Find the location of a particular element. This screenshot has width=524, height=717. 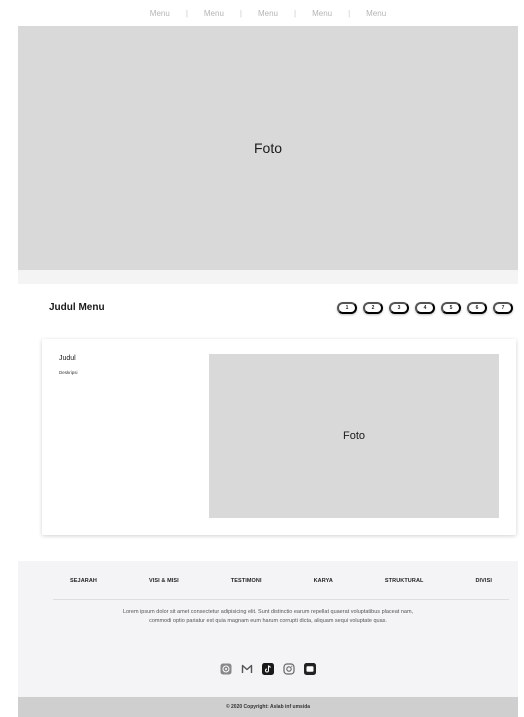

footer-divider is located at coordinates (281, 599).